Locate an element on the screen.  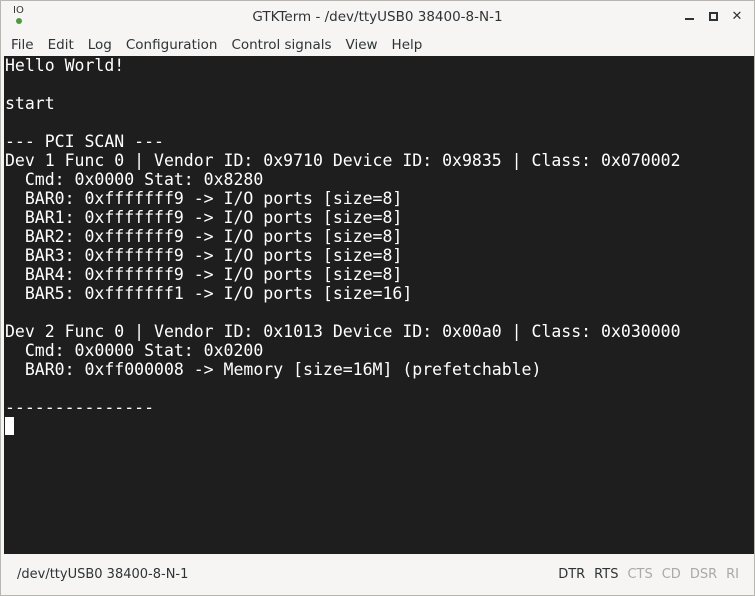
menu-edit: Edit is located at coordinates (61, 45).